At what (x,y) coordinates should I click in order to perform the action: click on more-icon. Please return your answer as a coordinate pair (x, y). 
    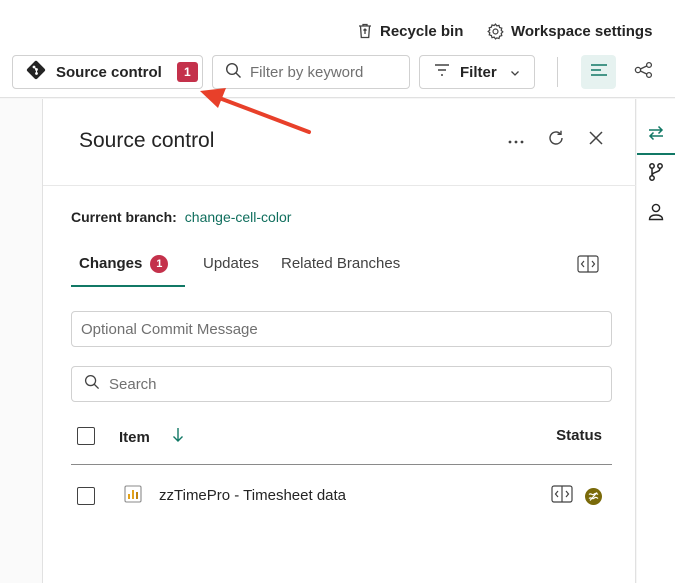
    Looking at the image, I should click on (516, 140).